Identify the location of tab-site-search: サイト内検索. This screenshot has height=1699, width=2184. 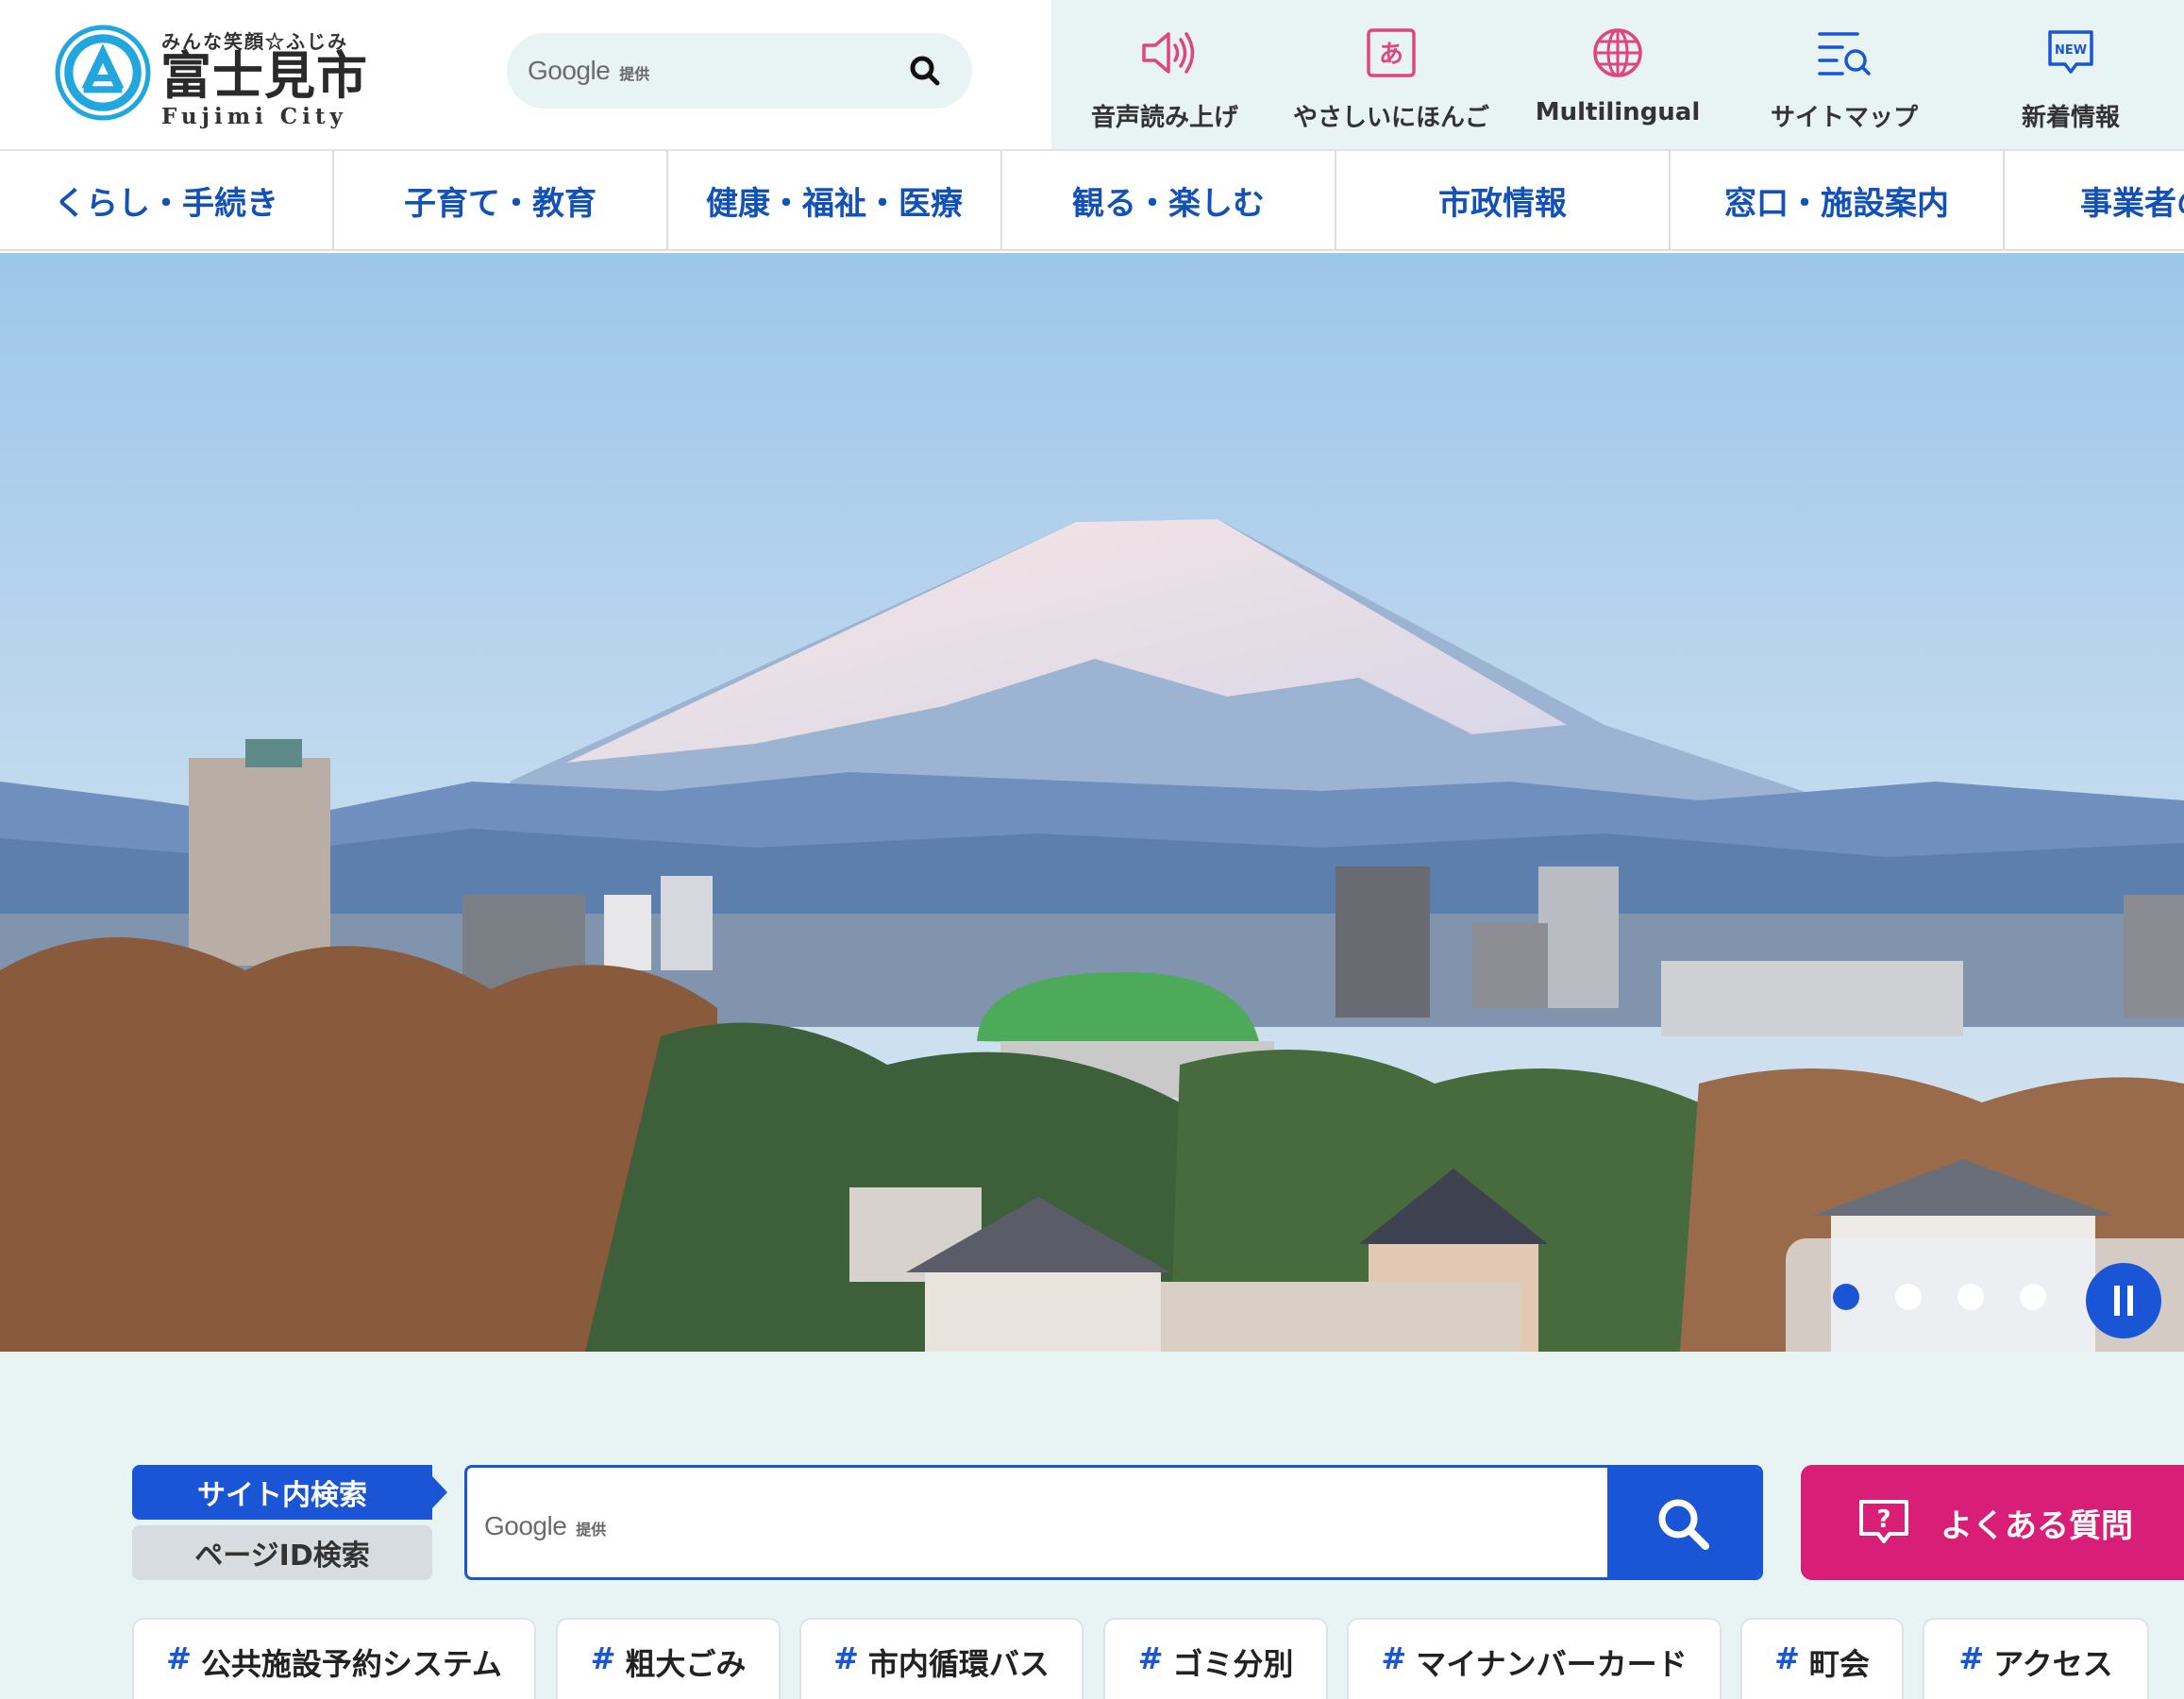
(289, 1492).